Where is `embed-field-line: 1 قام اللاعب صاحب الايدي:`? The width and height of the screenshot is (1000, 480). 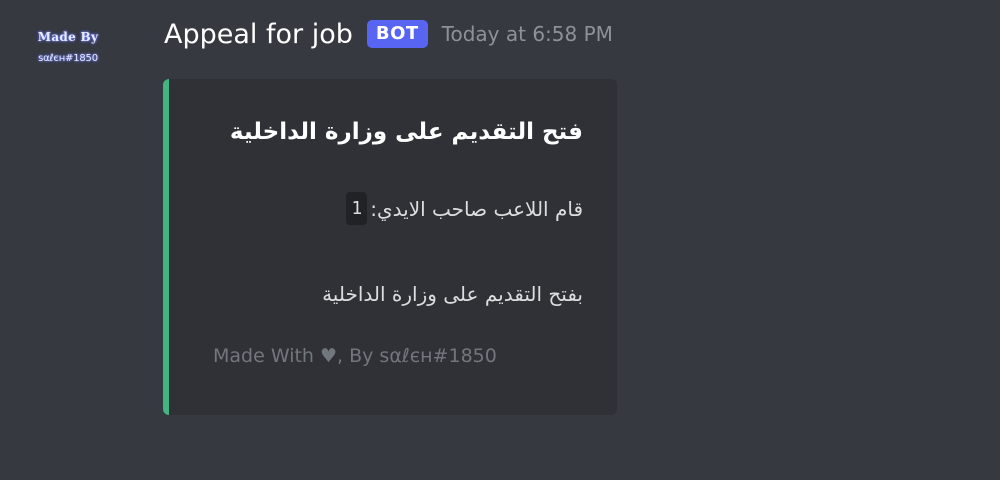 embed-field-line: 1 قام اللاعب صاحب الايدي: is located at coordinates (464, 208).